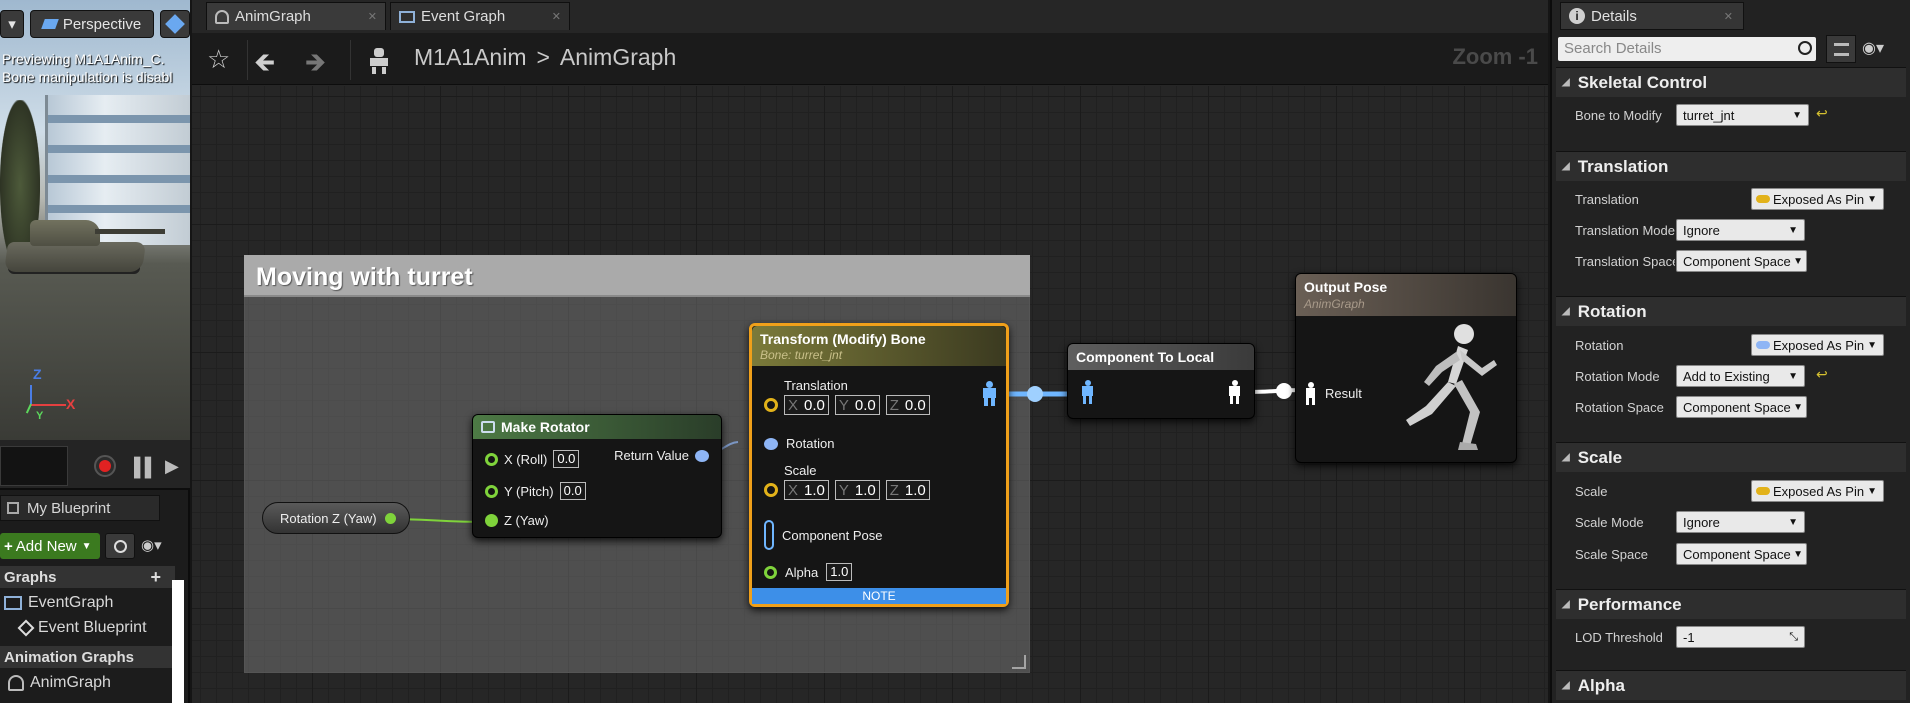 Image resolution: width=1910 pixels, height=703 pixels. What do you see at coordinates (1817, 345) in the screenshot?
I see `rotation-pin-combo: Exposed As Pin ▼` at bounding box center [1817, 345].